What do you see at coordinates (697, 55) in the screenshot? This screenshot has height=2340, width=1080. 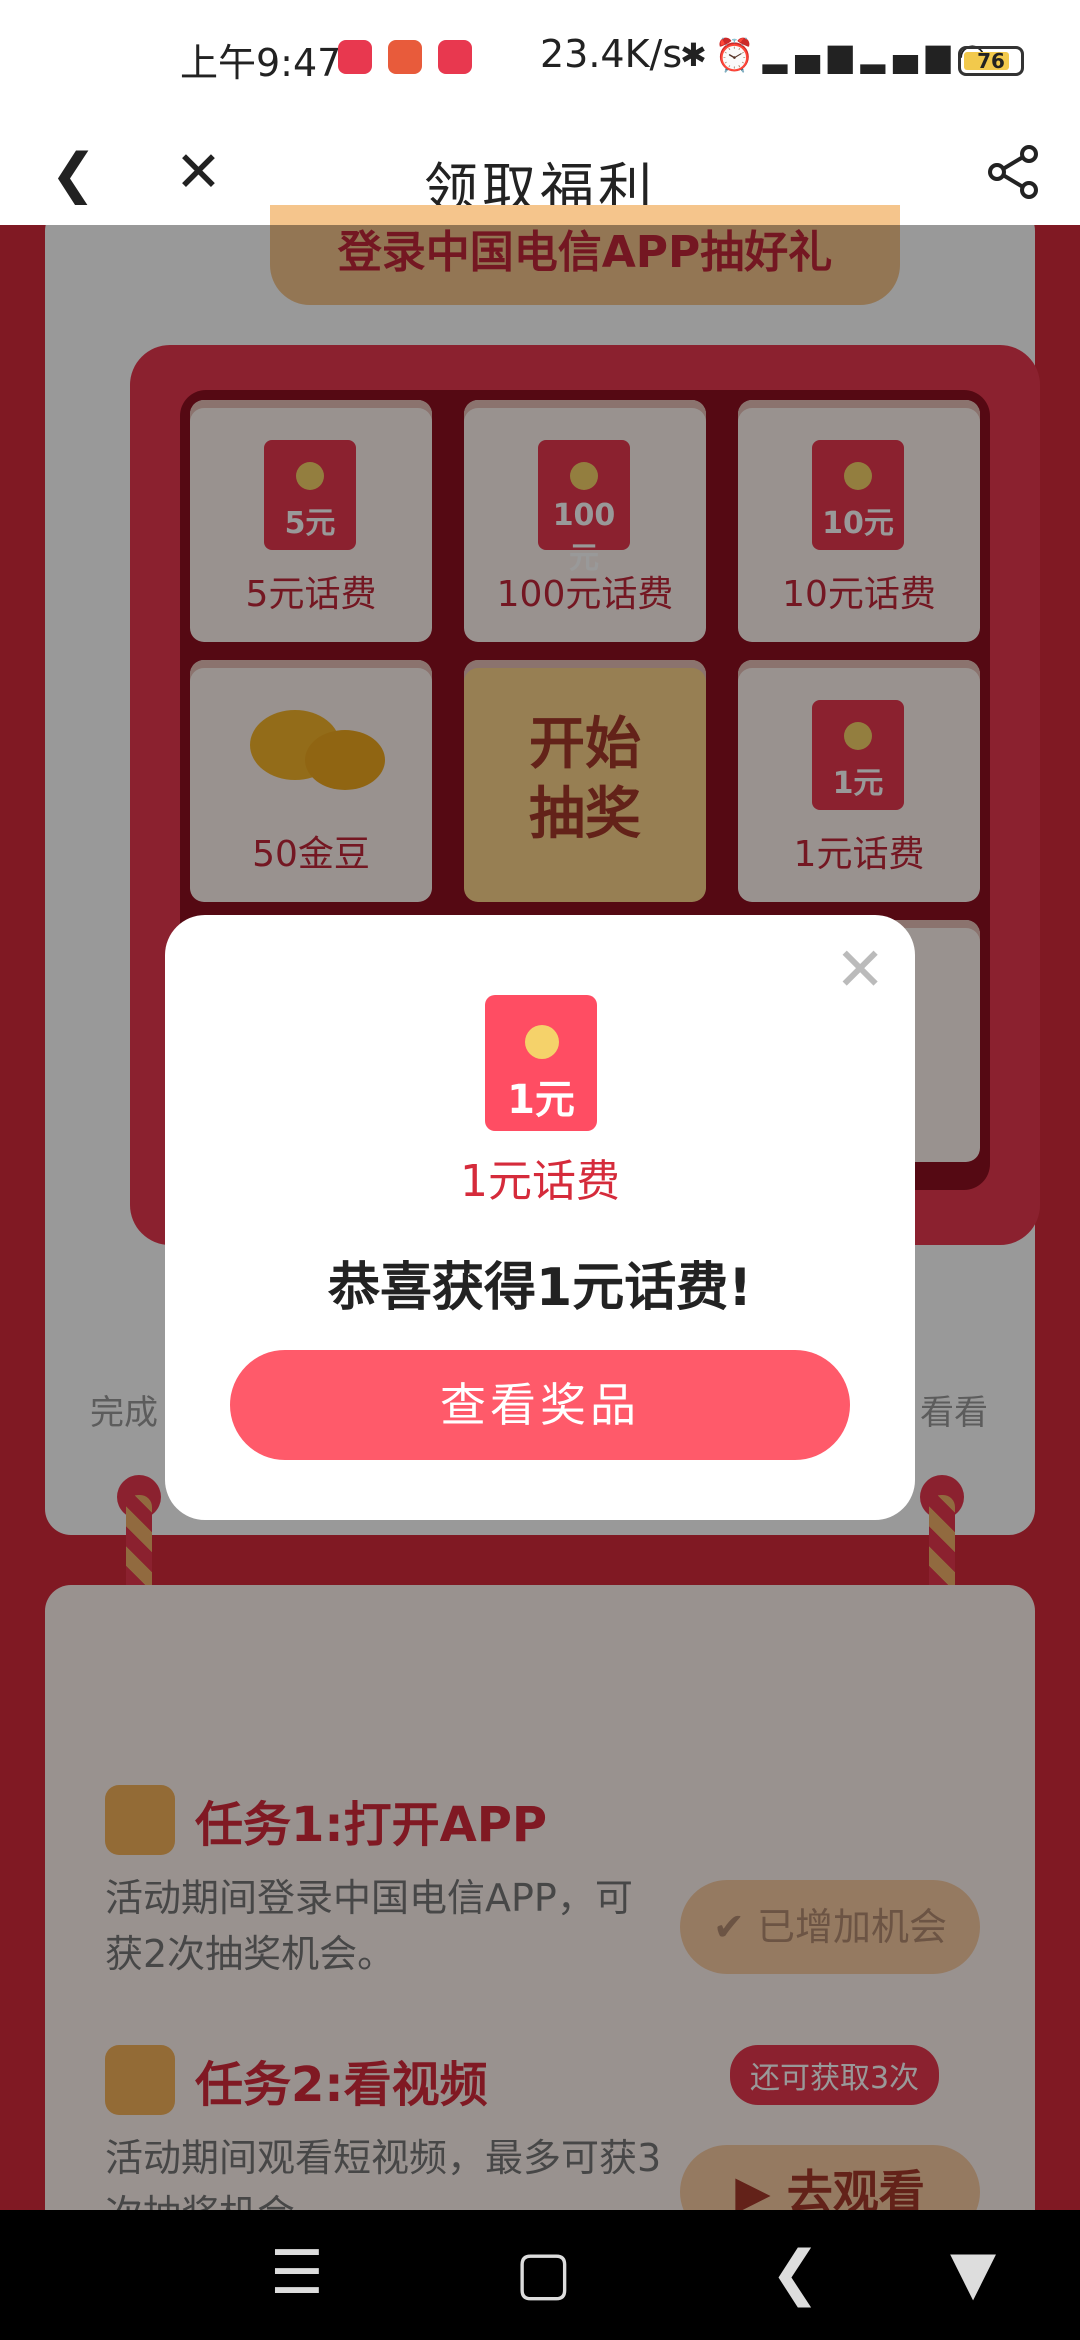 I see `bluetooth-icon: ✱` at bounding box center [697, 55].